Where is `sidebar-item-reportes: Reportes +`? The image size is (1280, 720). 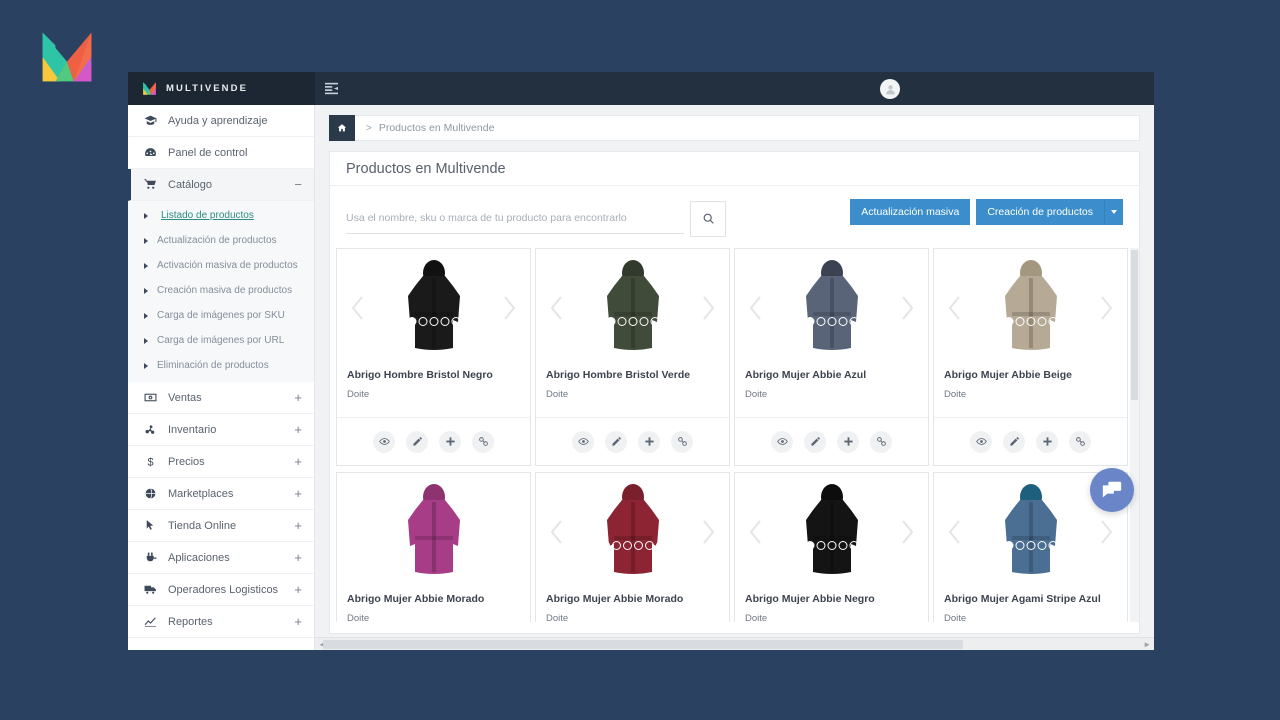 sidebar-item-reportes: Reportes + is located at coordinates (221, 622).